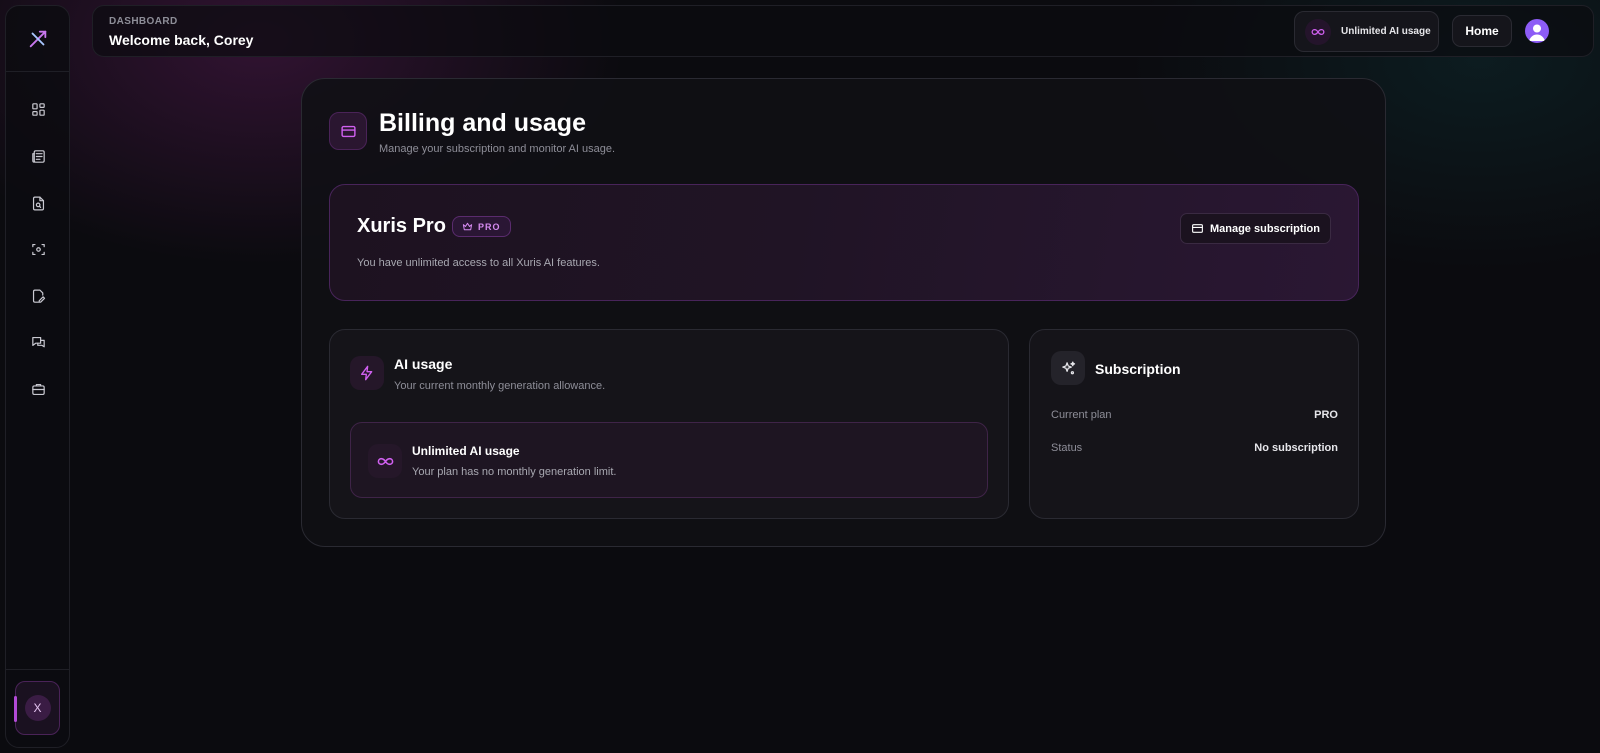 This screenshot has width=1600, height=753. I want to click on user-avatar, so click(1537, 31).